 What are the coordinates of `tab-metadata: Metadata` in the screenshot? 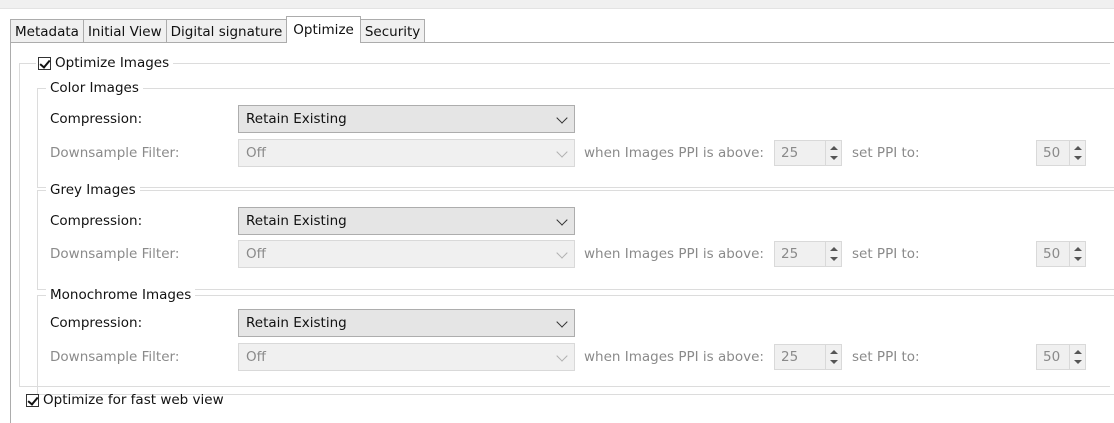 It's located at (47, 31).